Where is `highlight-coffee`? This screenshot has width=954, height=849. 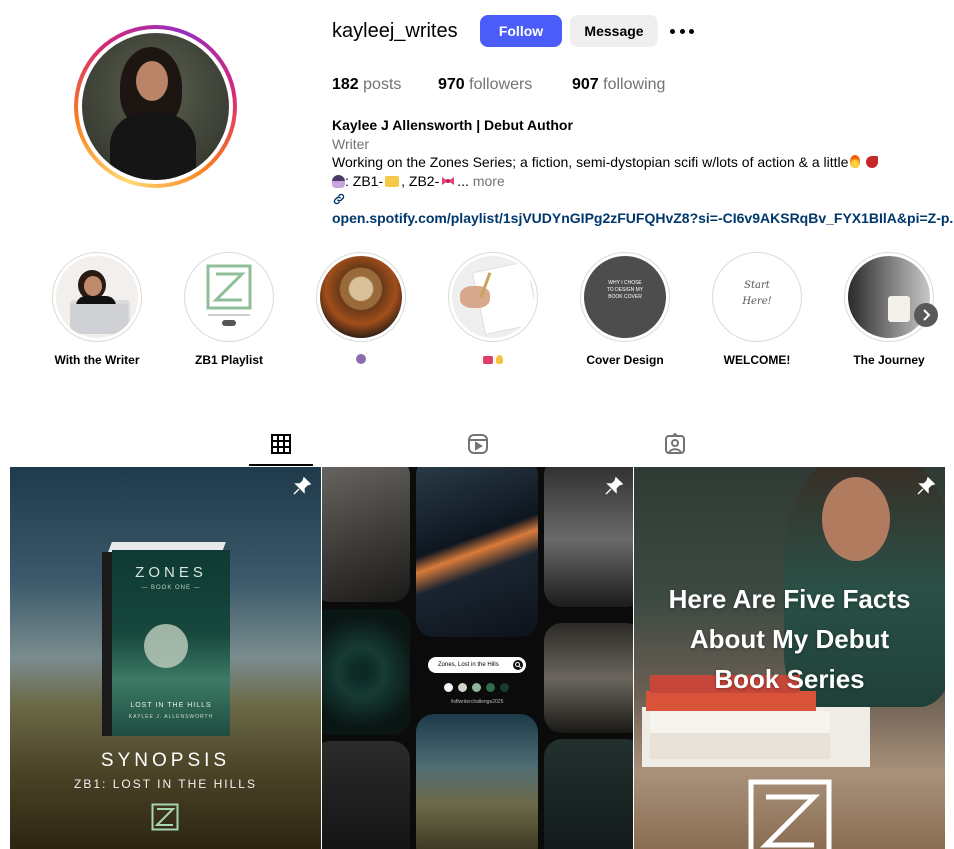 highlight-coffee is located at coordinates (361, 309).